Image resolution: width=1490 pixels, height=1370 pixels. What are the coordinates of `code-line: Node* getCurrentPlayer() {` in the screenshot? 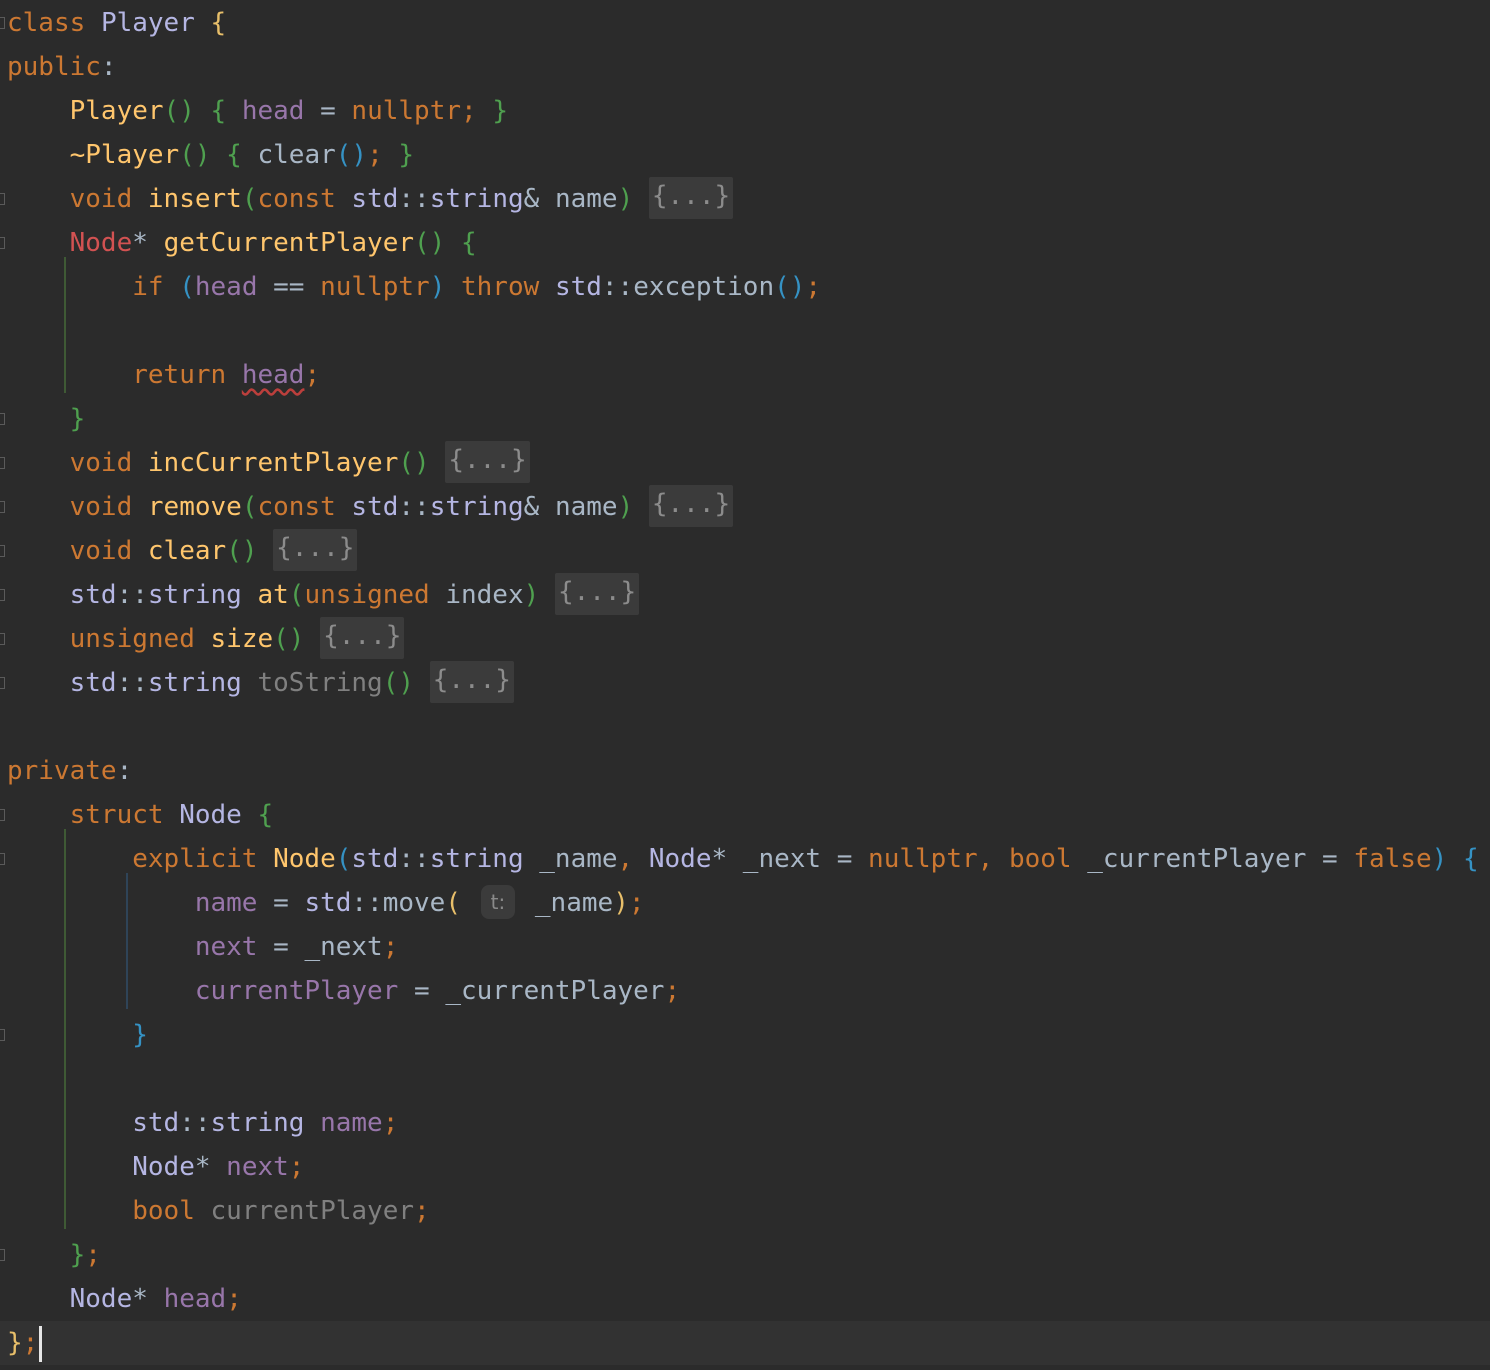 It's located at (242, 243).